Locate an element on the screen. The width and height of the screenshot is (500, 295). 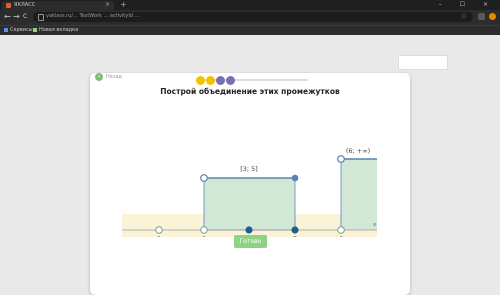
back-label: Назад is located at coordinates (114, 77).